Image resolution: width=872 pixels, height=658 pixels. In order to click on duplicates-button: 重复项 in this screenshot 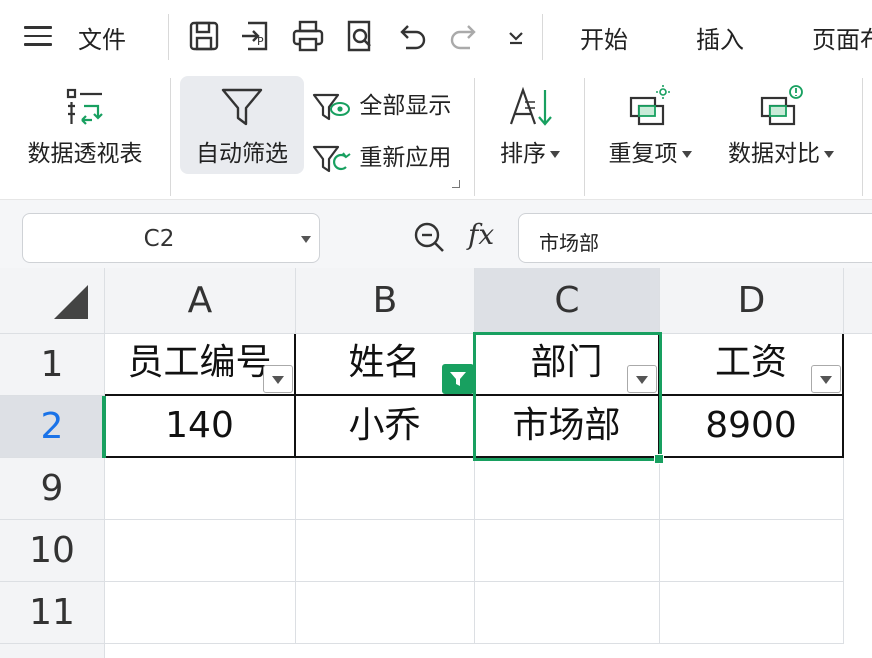, I will do `click(650, 128)`.